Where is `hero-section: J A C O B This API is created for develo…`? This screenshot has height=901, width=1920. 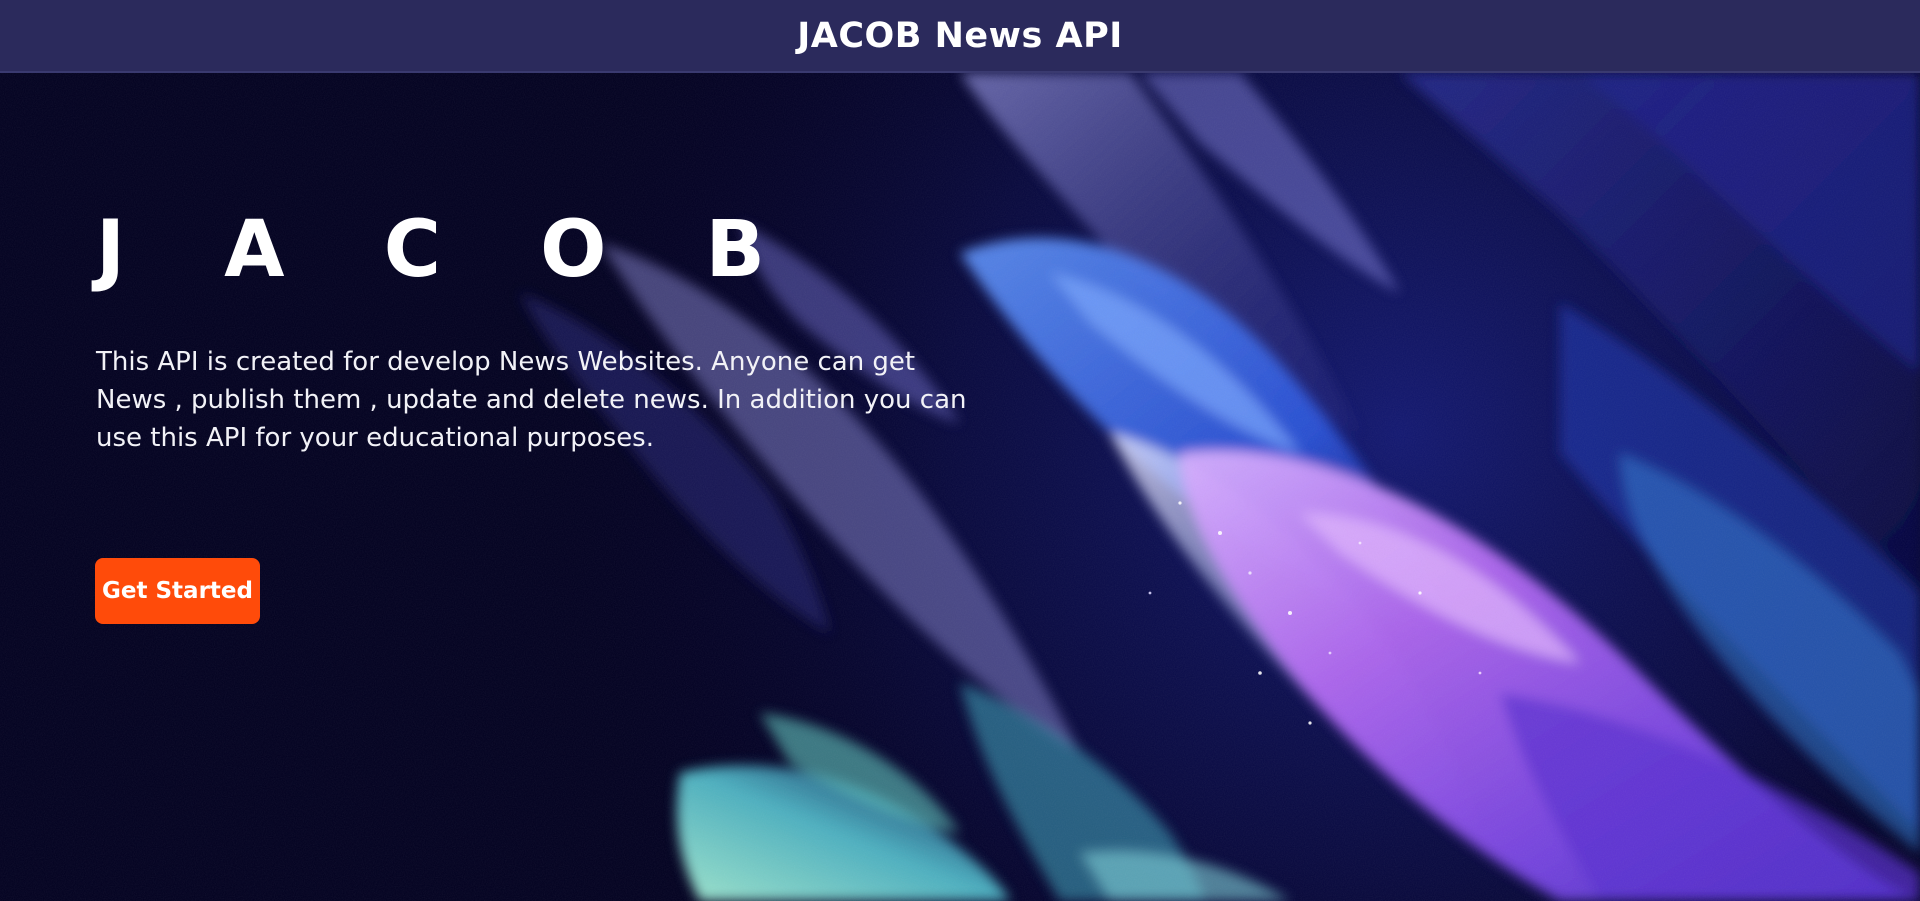
hero-section: J A C O B This API is created for develo… is located at coordinates (546, 331).